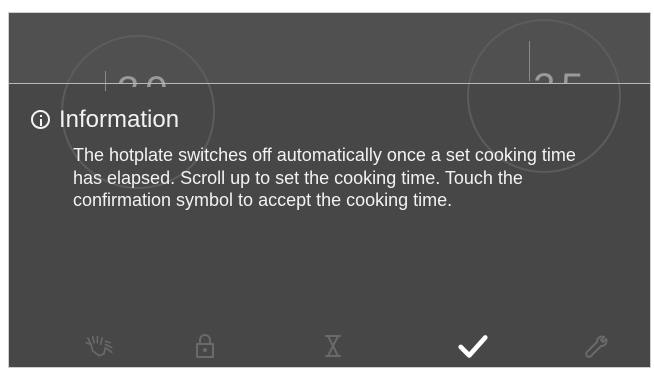 This screenshot has width=654, height=370. I want to click on bottom-toolbar, so click(329, 347).